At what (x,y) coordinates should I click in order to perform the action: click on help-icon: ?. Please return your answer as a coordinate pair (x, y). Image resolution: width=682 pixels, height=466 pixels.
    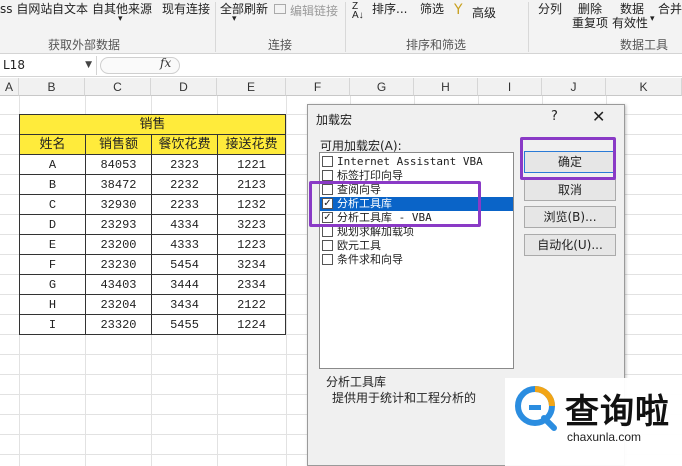
    Looking at the image, I should click on (554, 116).